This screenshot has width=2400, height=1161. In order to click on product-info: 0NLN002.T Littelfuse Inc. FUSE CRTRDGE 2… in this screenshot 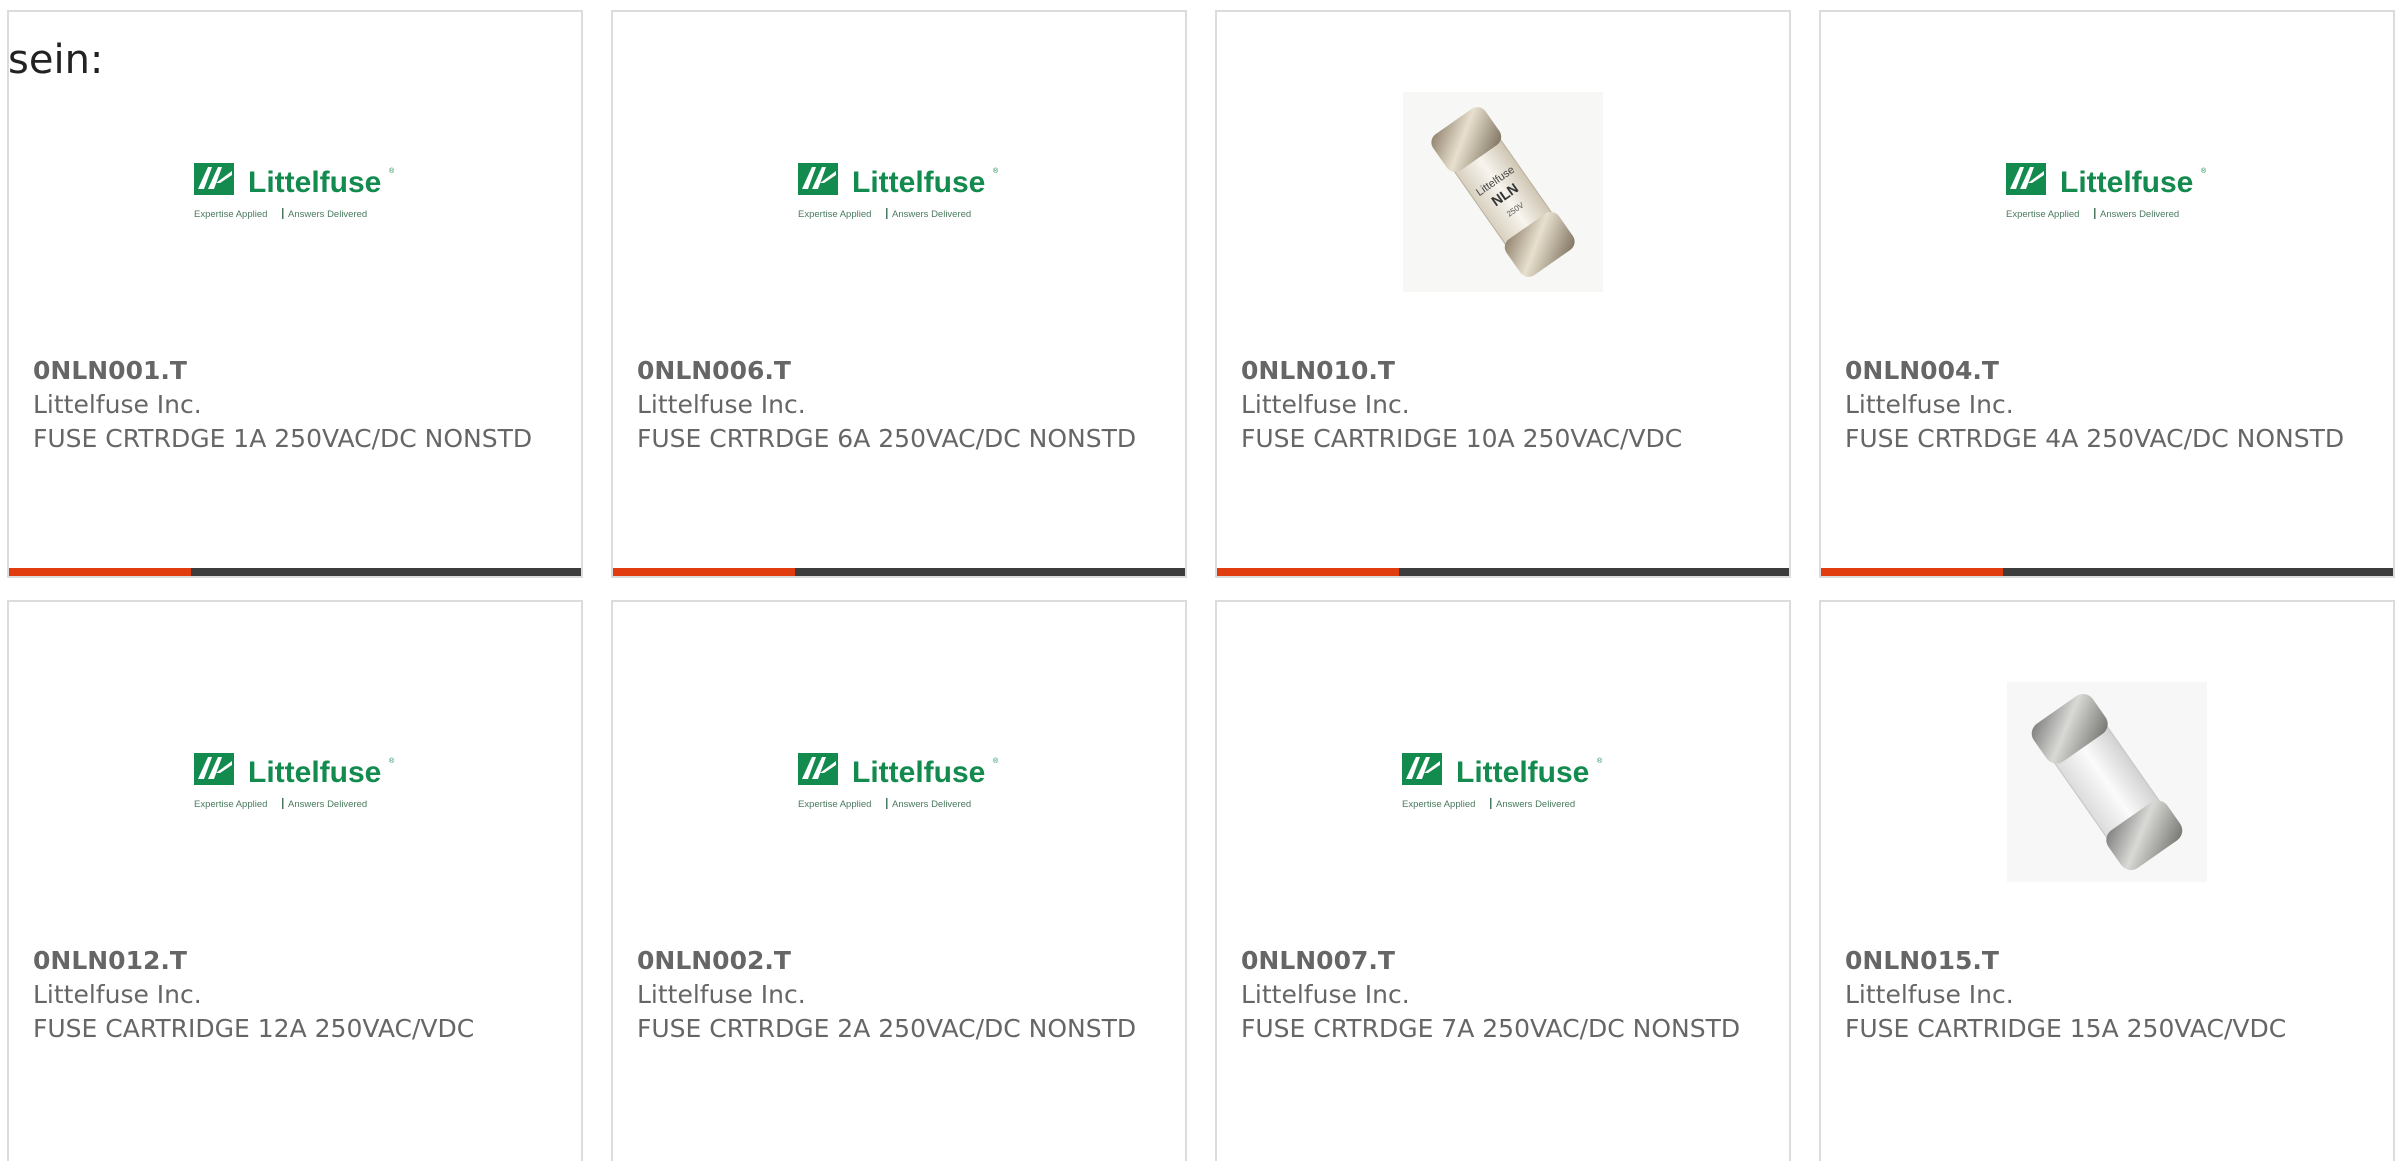, I will do `click(899, 995)`.